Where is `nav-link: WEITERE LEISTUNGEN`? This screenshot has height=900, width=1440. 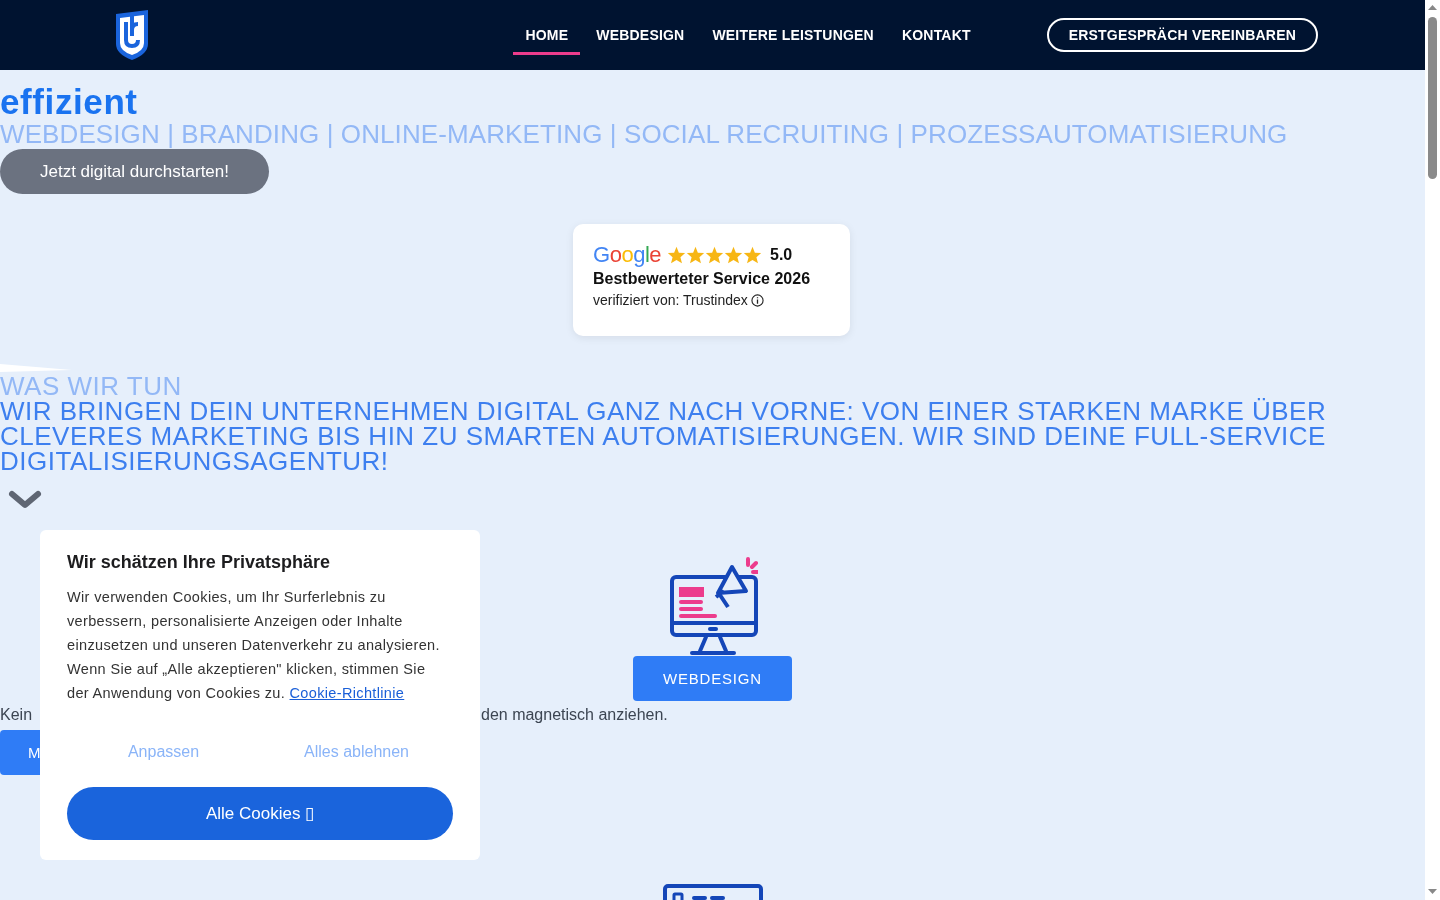
nav-link: WEITERE LEISTUNGEN is located at coordinates (793, 38).